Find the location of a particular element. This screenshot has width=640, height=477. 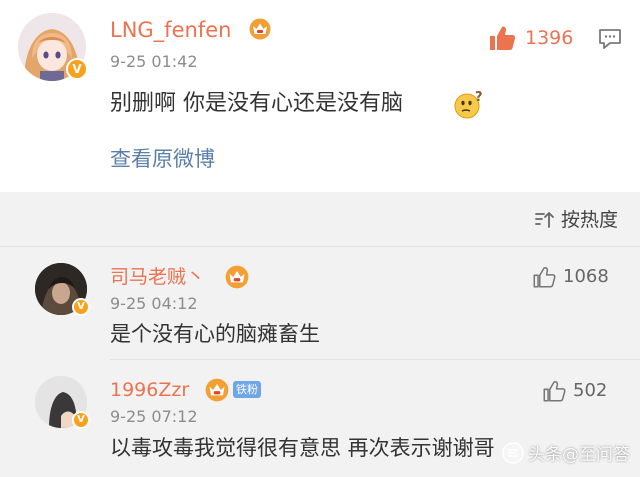

comment-text: 是个没有心的脑瘫畜生 is located at coordinates (215, 334).